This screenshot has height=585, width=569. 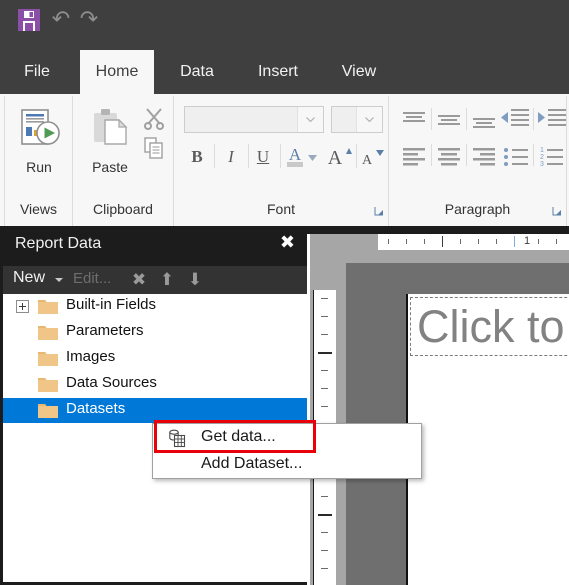 I want to click on report-page: Click to, so click(x=487, y=439).